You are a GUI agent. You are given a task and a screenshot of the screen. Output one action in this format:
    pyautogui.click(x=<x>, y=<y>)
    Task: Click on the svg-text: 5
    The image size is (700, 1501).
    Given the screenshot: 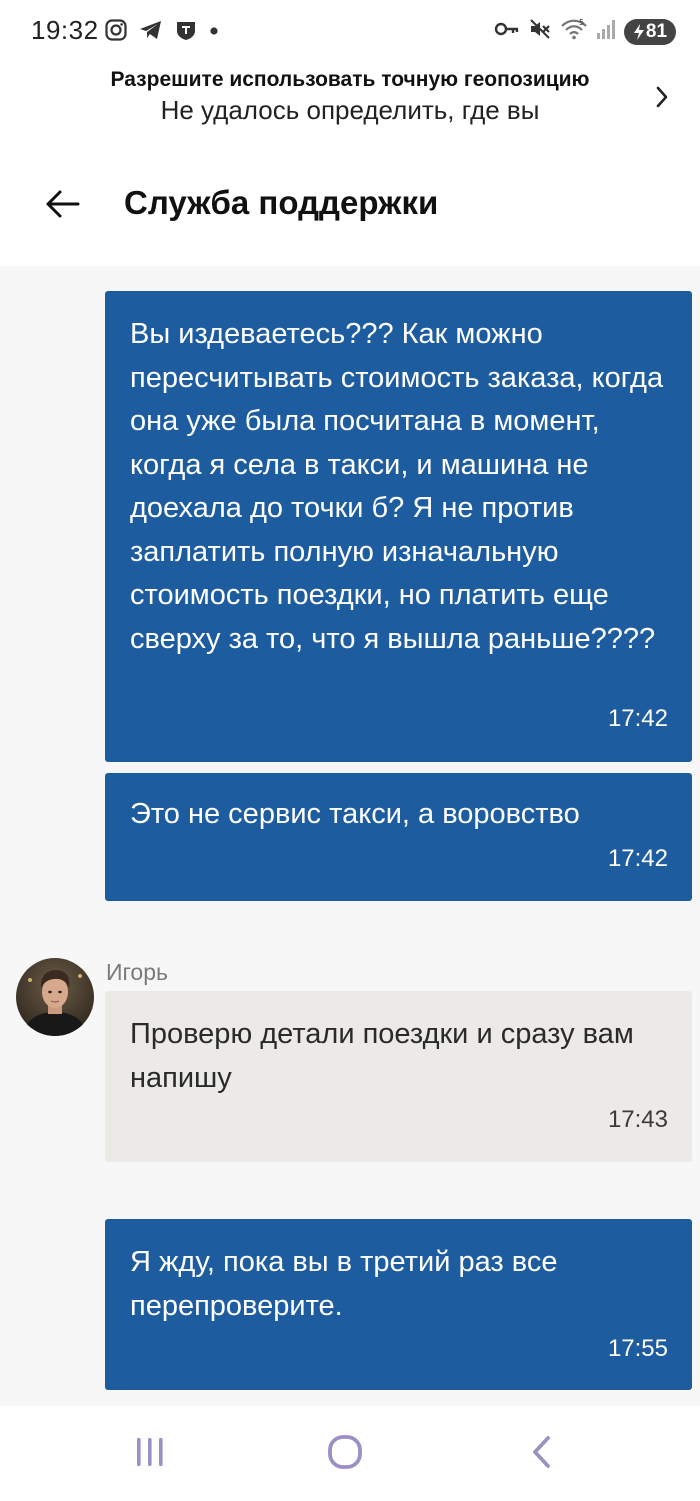 What is the action you would take?
    pyautogui.click(x=581, y=22)
    